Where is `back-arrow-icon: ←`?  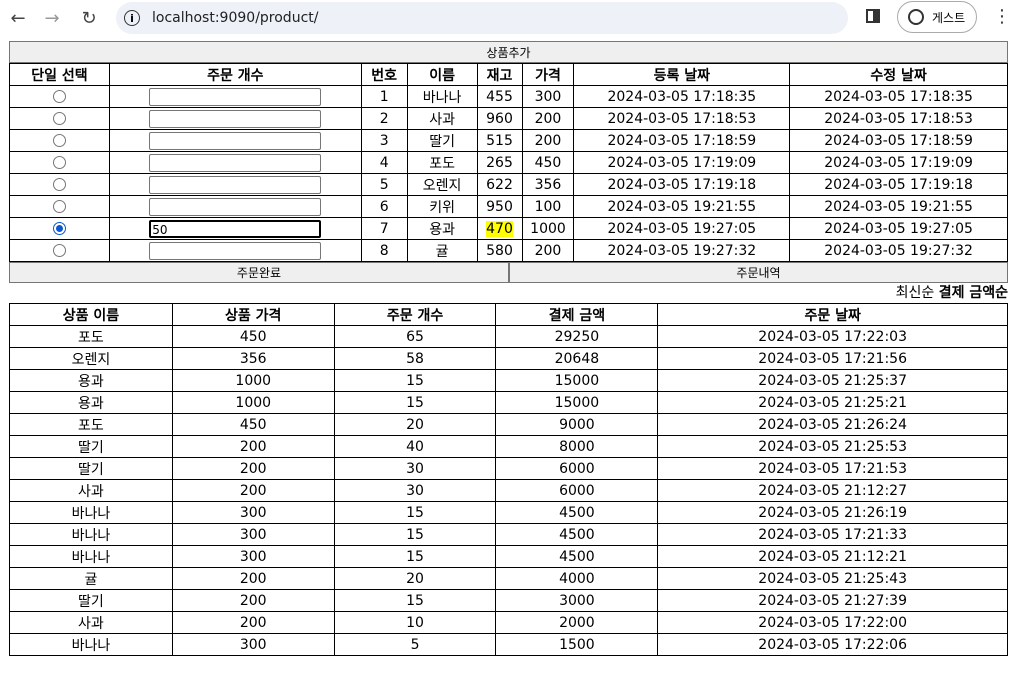
back-arrow-icon: ← is located at coordinates (18, 18).